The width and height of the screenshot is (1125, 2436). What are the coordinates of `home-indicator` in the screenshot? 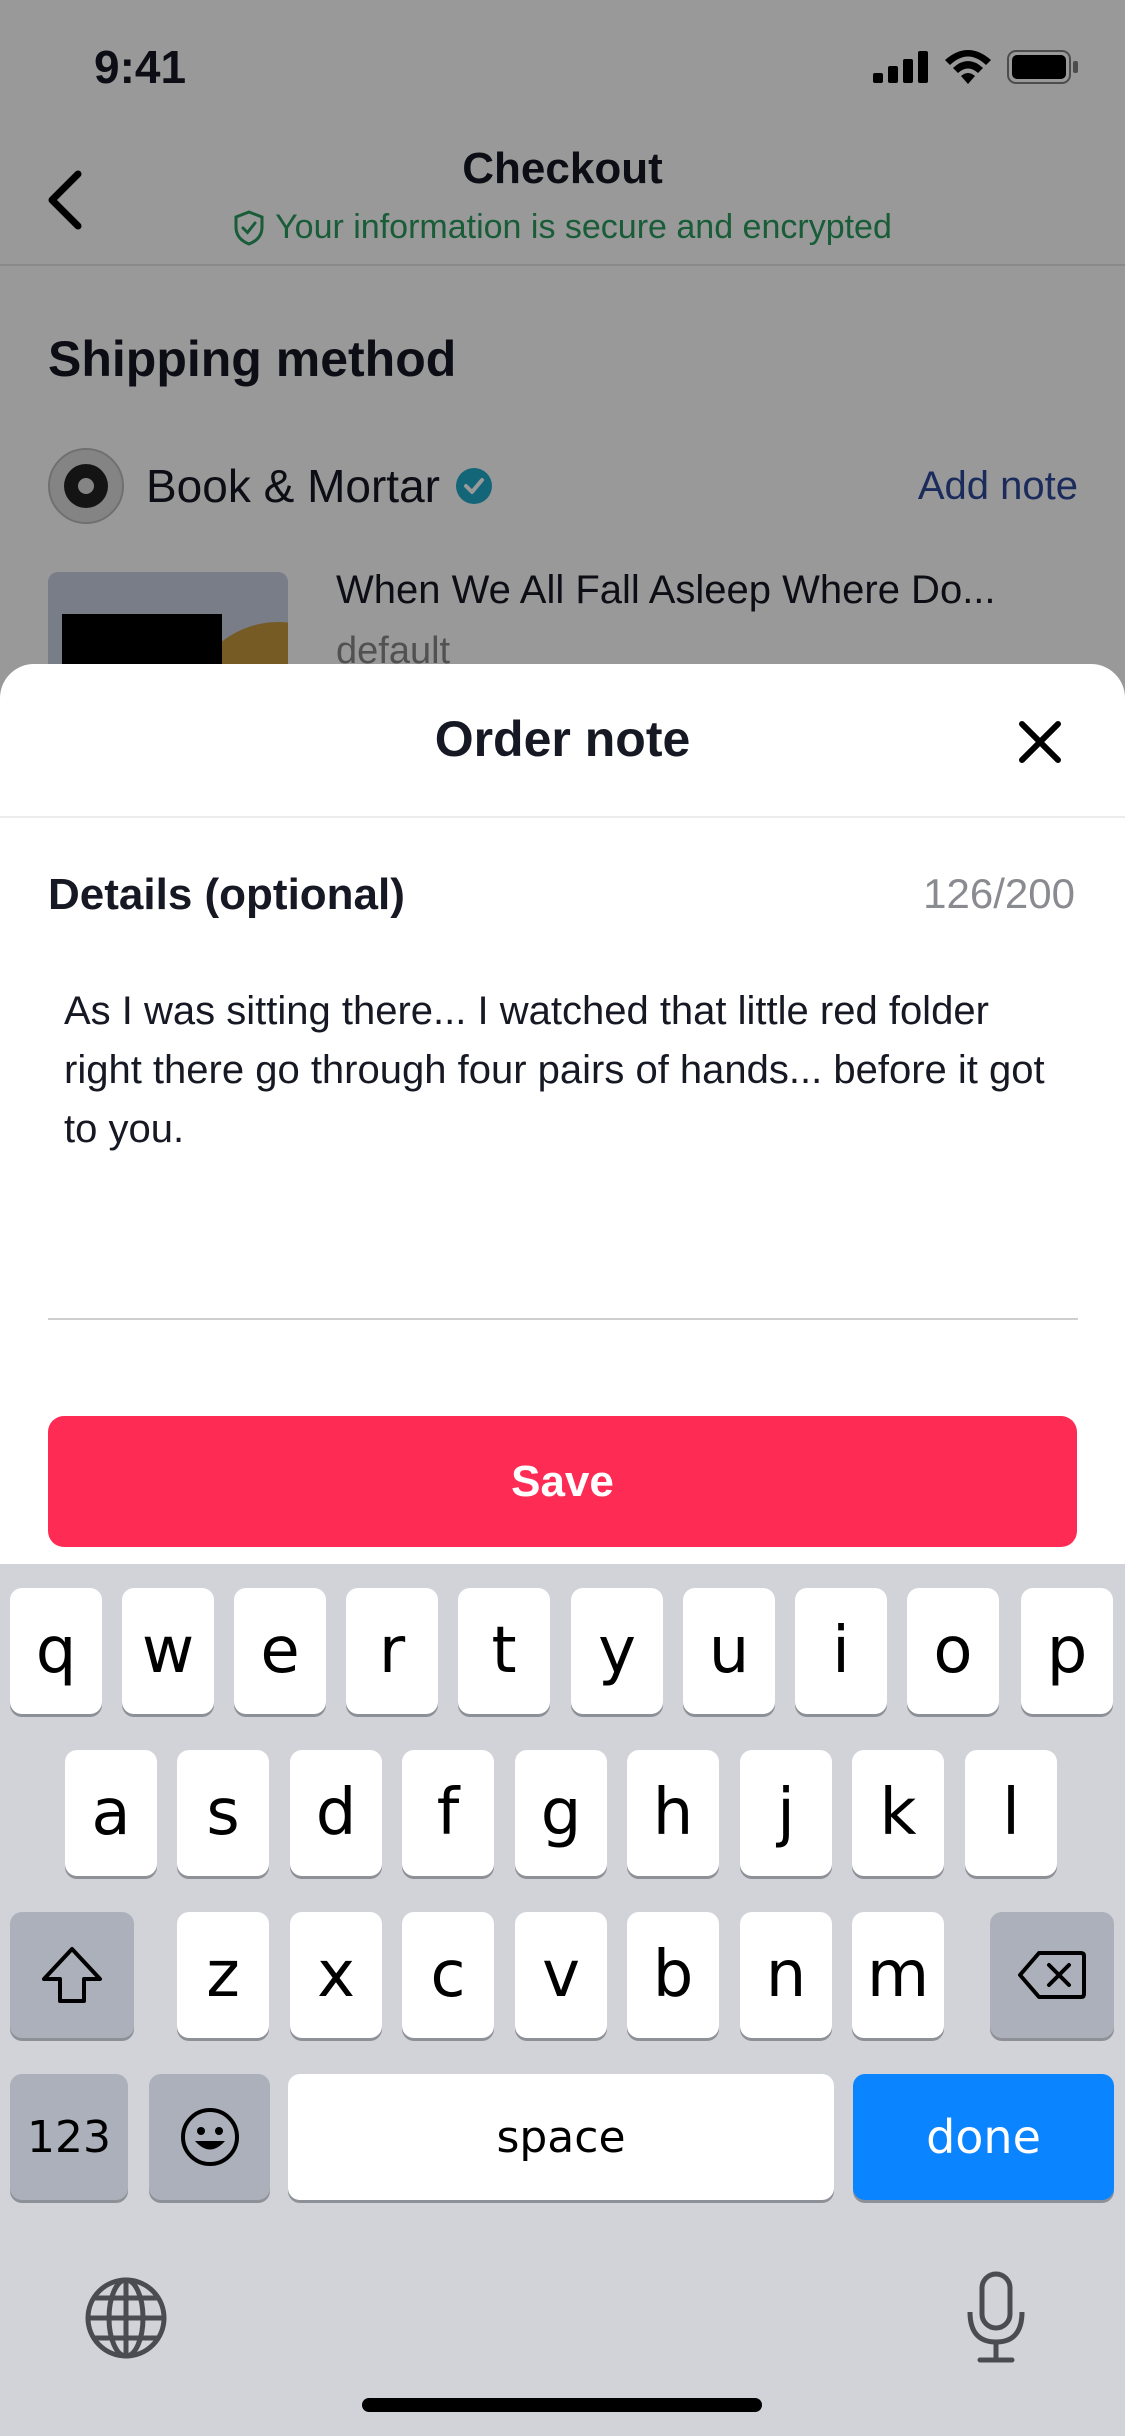 It's located at (562, 2405).